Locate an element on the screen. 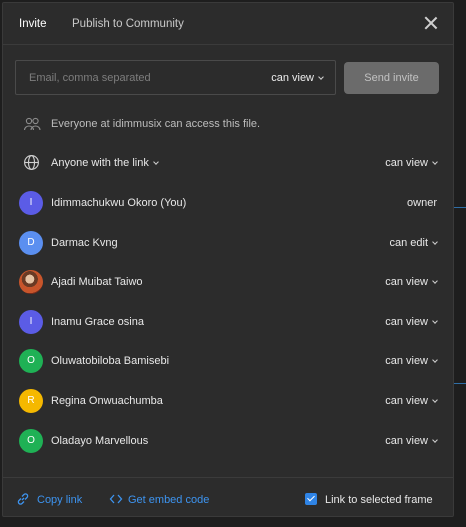 This screenshot has width=466, height=527. avatar: R is located at coordinates (31, 401).